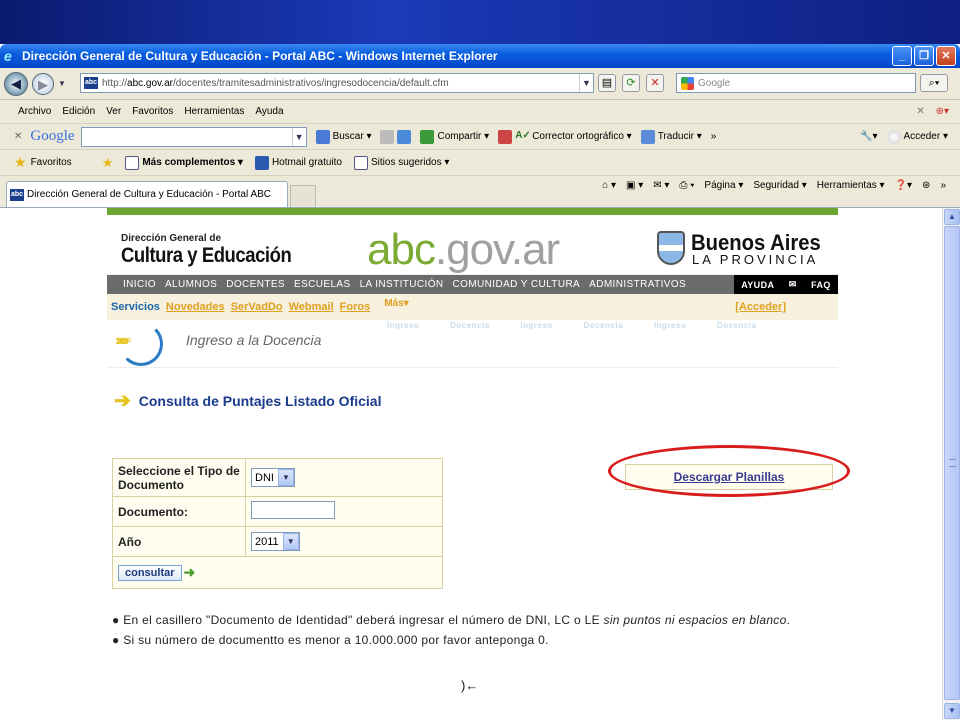 Image resolution: width=960 pixels, height=720 pixels. What do you see at coordinates (925, 136) in the screenshot?
I see `acceder-label: Acceder ▾` at bounding box center [925, 136].